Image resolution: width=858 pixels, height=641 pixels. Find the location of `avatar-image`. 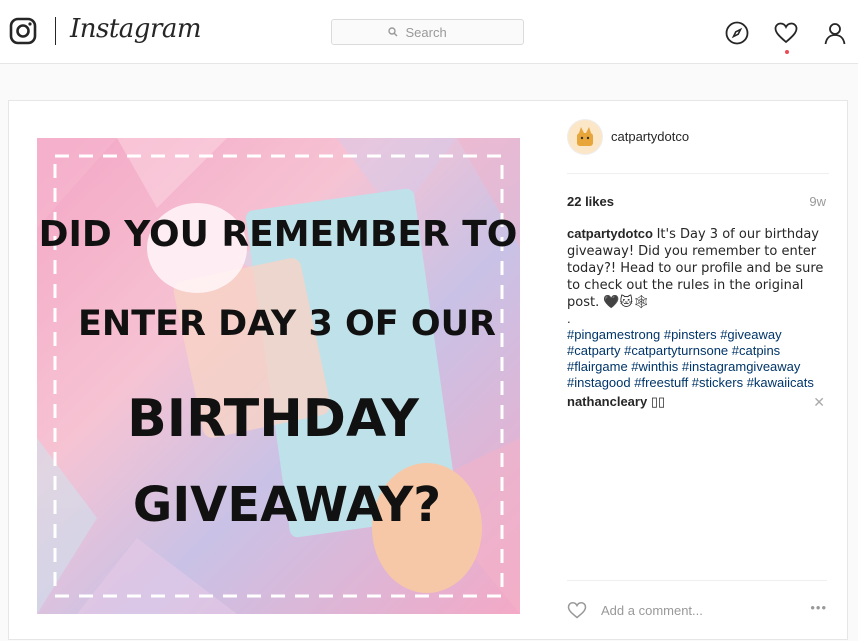

avatar-image is located at coordinates (585, 136).